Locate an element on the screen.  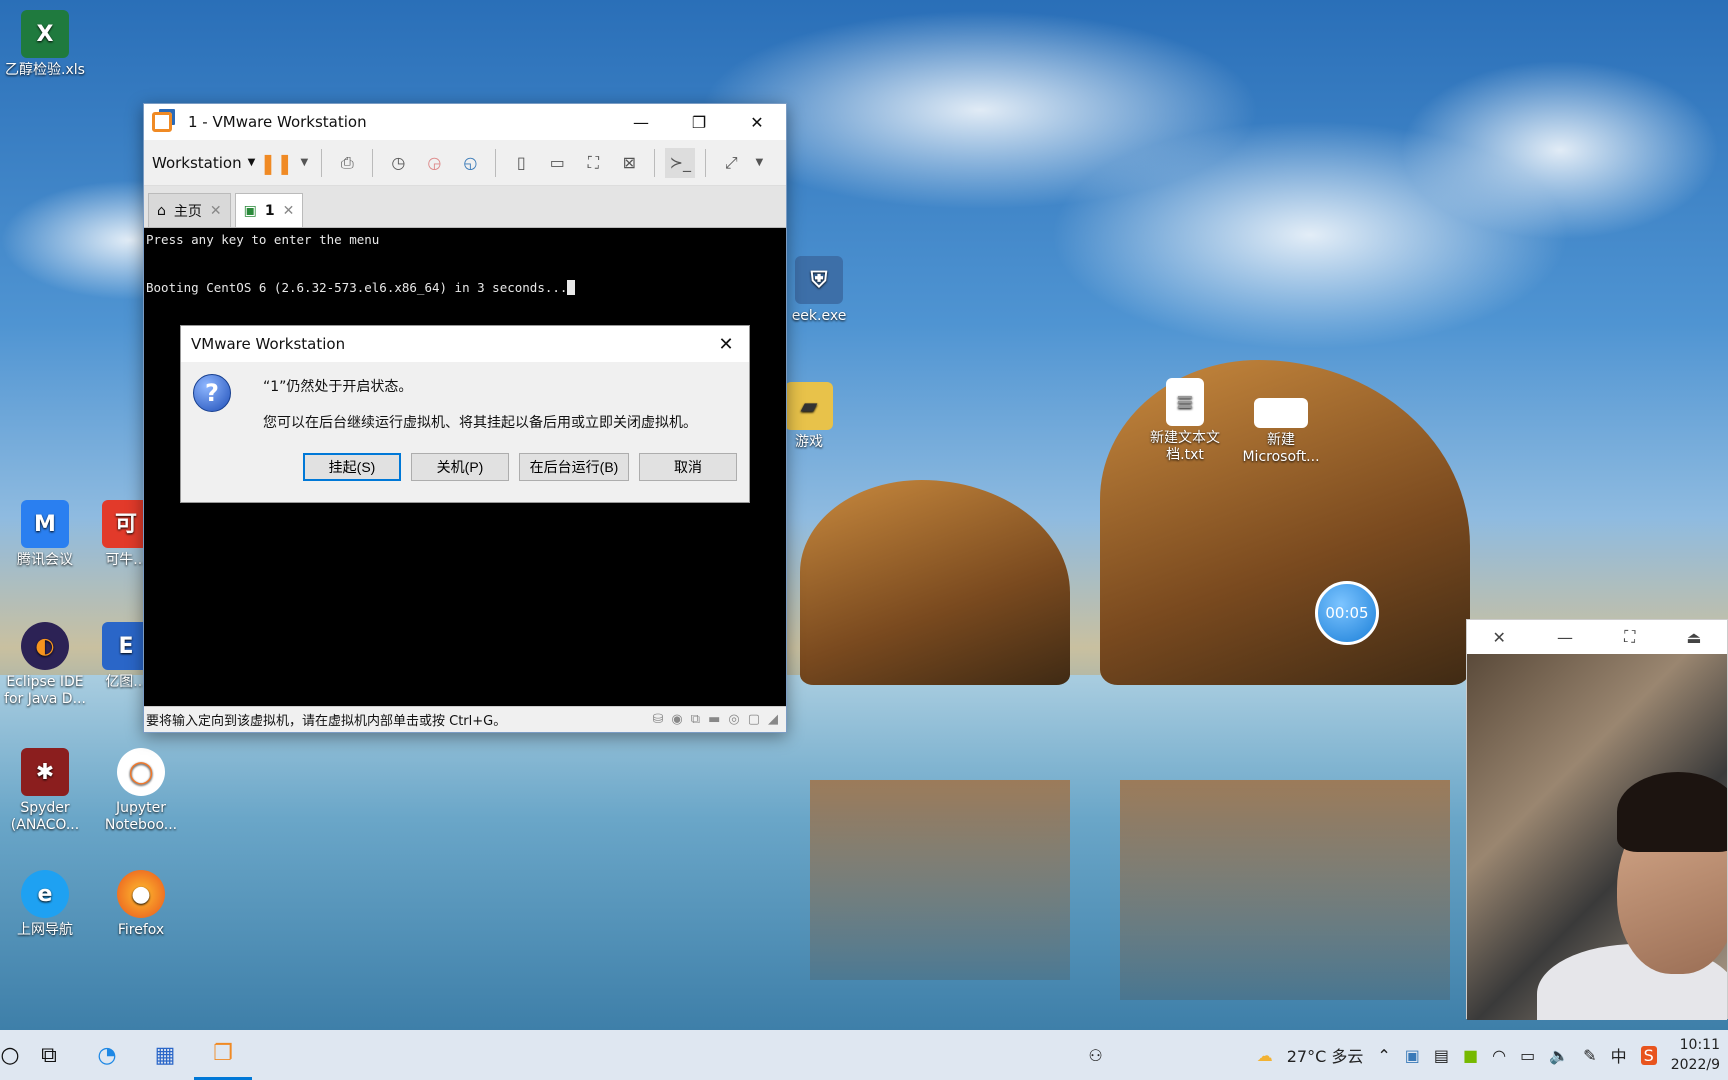
folder-icon: ▰ is located at coordinates (809, 406).